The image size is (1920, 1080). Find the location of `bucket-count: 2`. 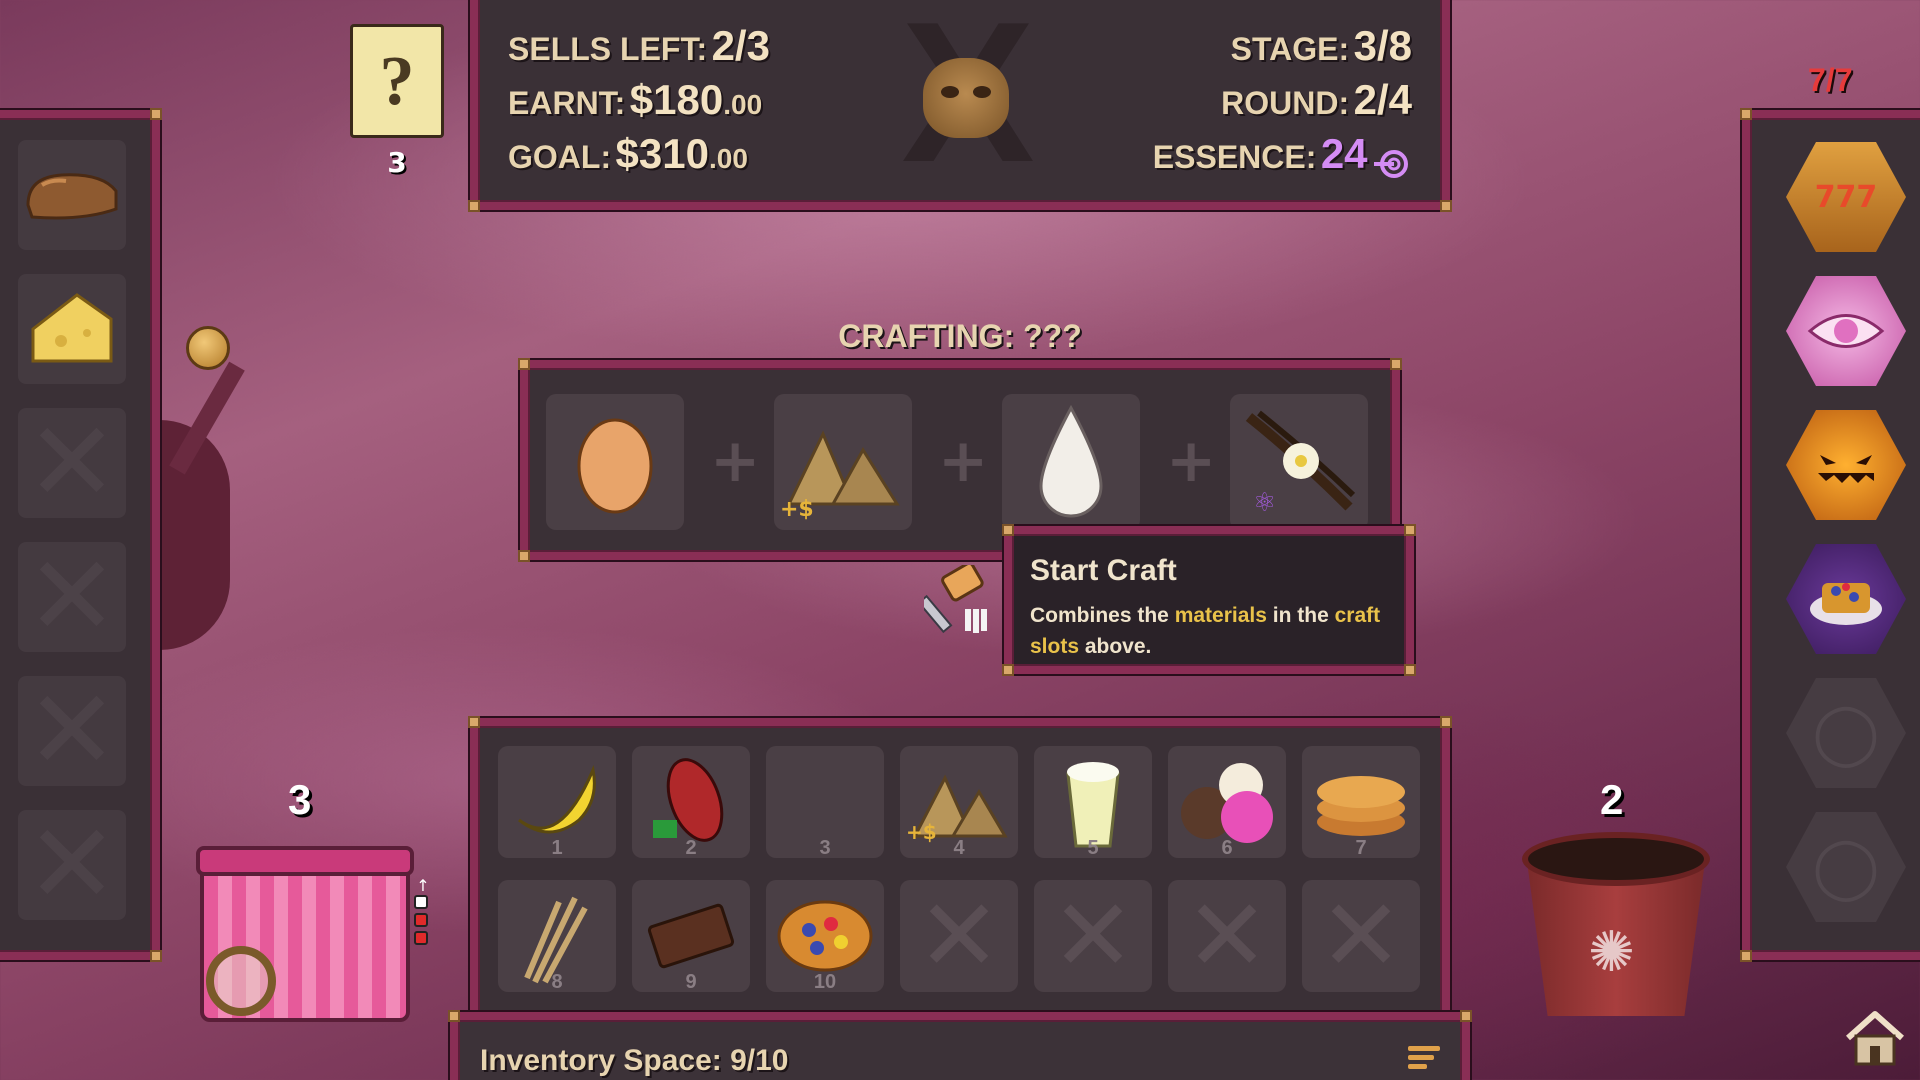

bucket-count: 2 is located at coordinates (1612, 799).